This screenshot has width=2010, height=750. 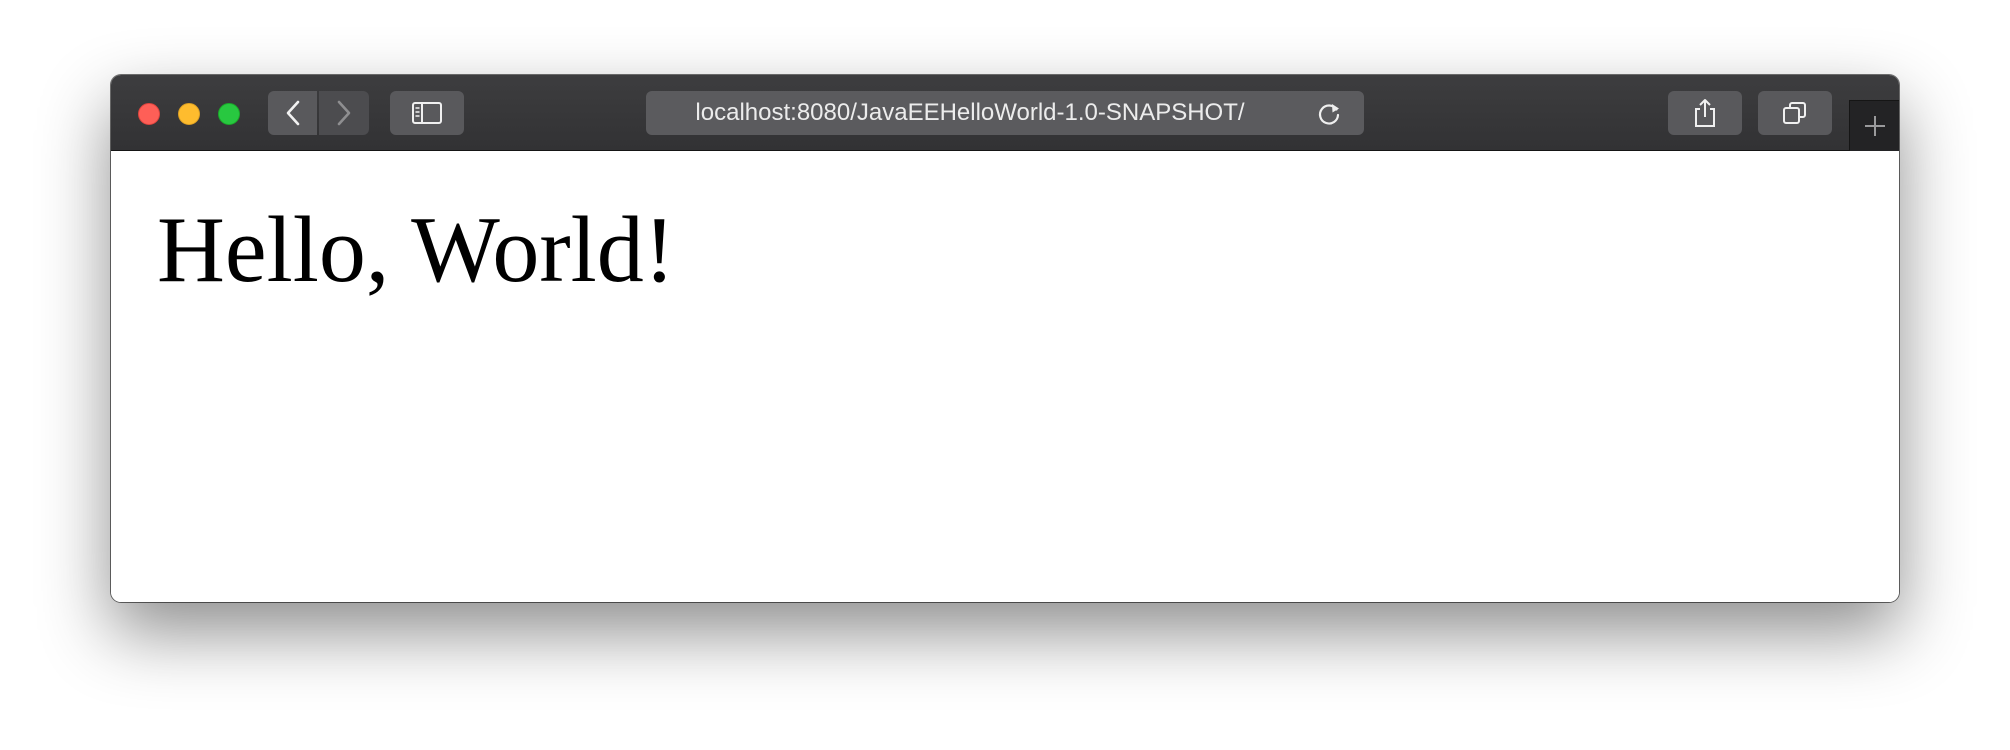 I want to click on new-tab-button, so click(x=1874, y=125).